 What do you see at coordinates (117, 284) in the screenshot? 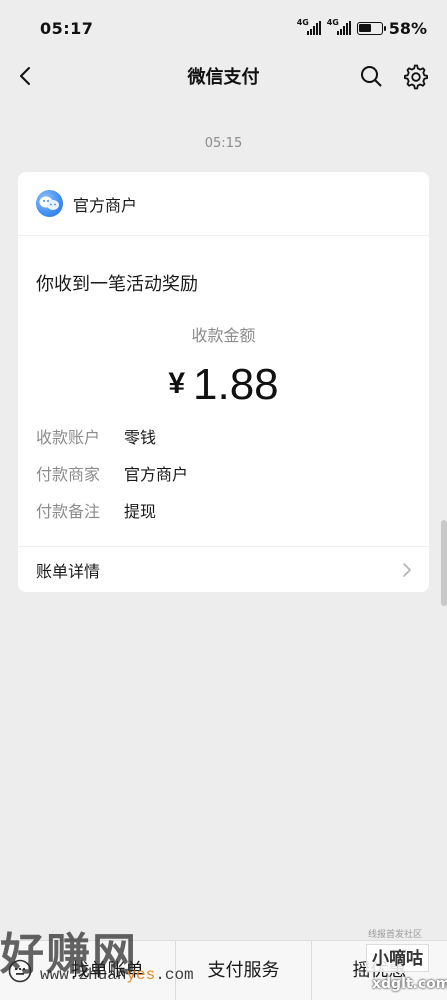
I see `message-title: 你收到一笔活动奖励` at bounding box center [117, 284].